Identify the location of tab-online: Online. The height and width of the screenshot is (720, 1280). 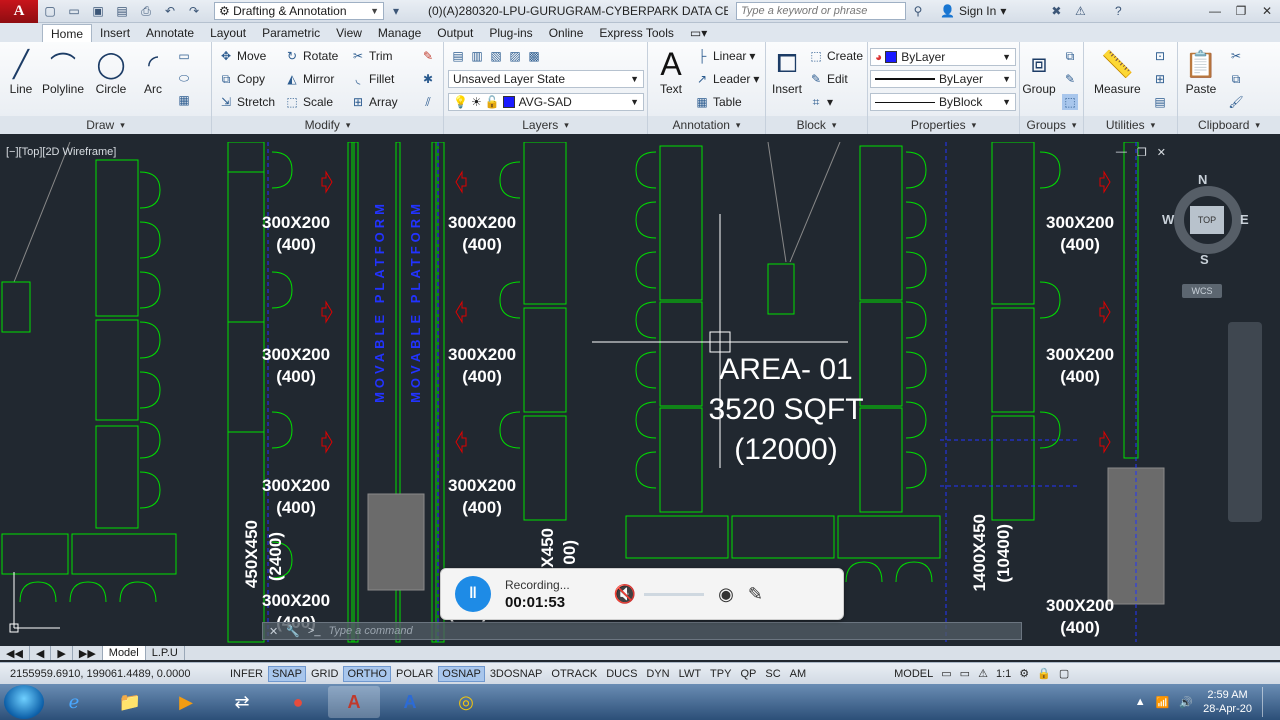
(566, 33).